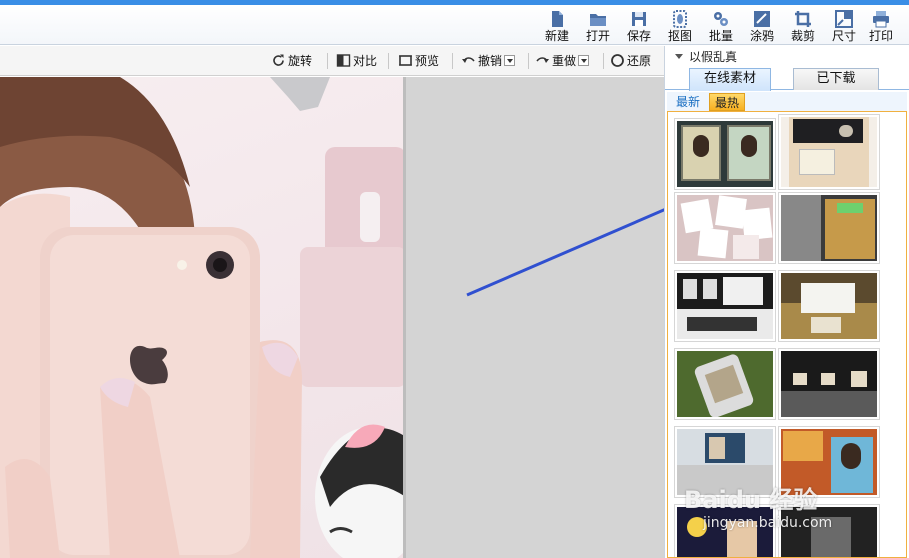  Describe the element at coordinates (768, 523) in the screenshot. I see `baidu-watermark-url: jingyan.baidu.com` at that location.